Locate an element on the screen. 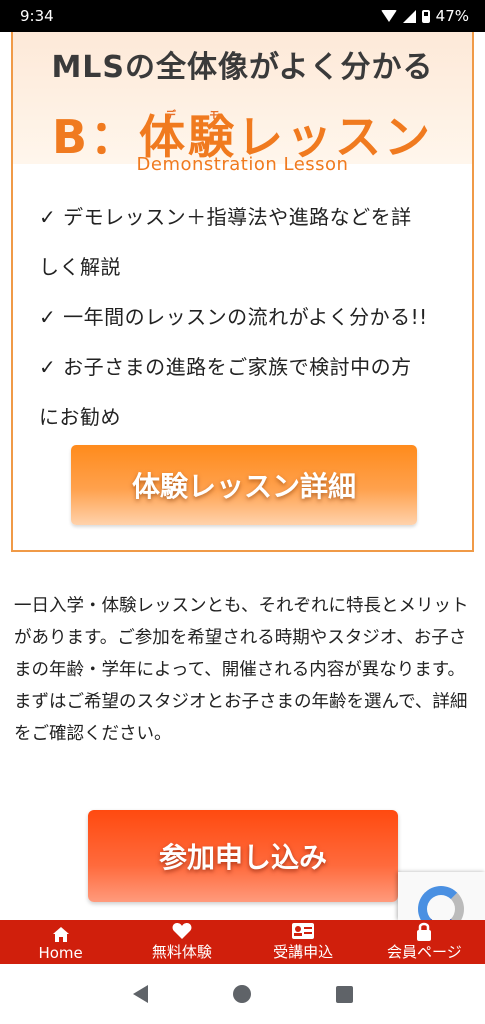 This screenshot has width=485, height=1024. home-circle-icon is located at coordinates (241, 994).